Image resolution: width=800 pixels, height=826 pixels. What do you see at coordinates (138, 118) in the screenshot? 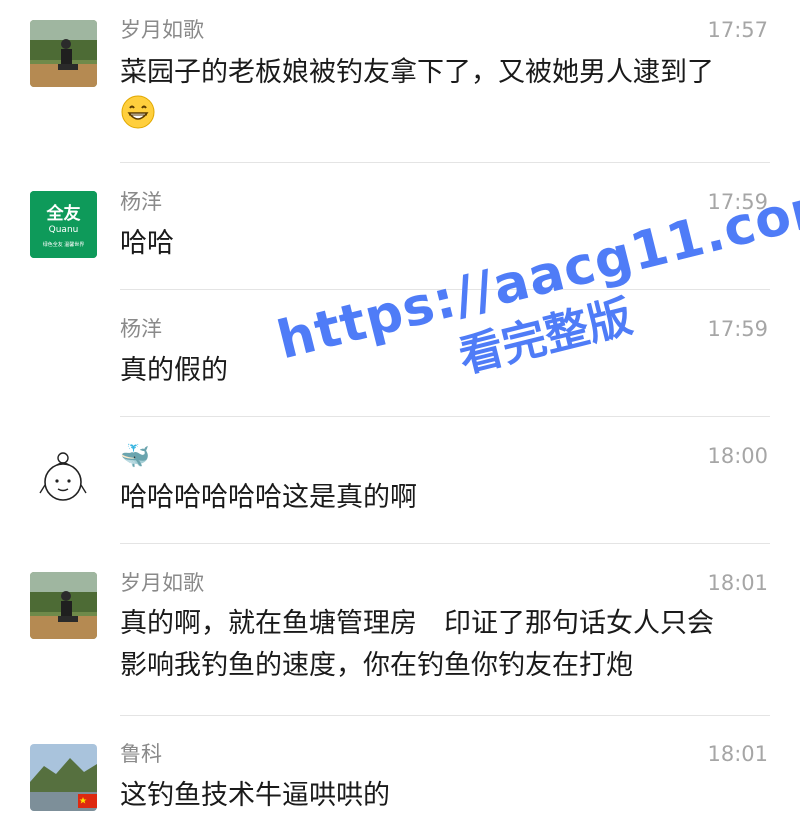
I see `grinning-face-emoji` at bounding box center [138, 118].